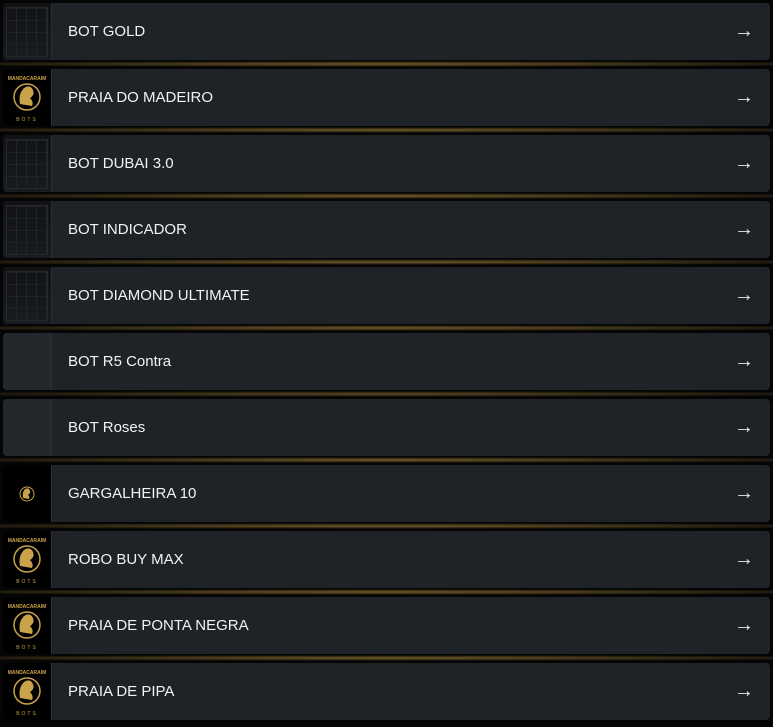 The height and width of the screenshot is (727, 773). Describe the element at coordinates (120, 361) in the screenshot. I see `list-item-label: BOT R5 Contra` at that location.